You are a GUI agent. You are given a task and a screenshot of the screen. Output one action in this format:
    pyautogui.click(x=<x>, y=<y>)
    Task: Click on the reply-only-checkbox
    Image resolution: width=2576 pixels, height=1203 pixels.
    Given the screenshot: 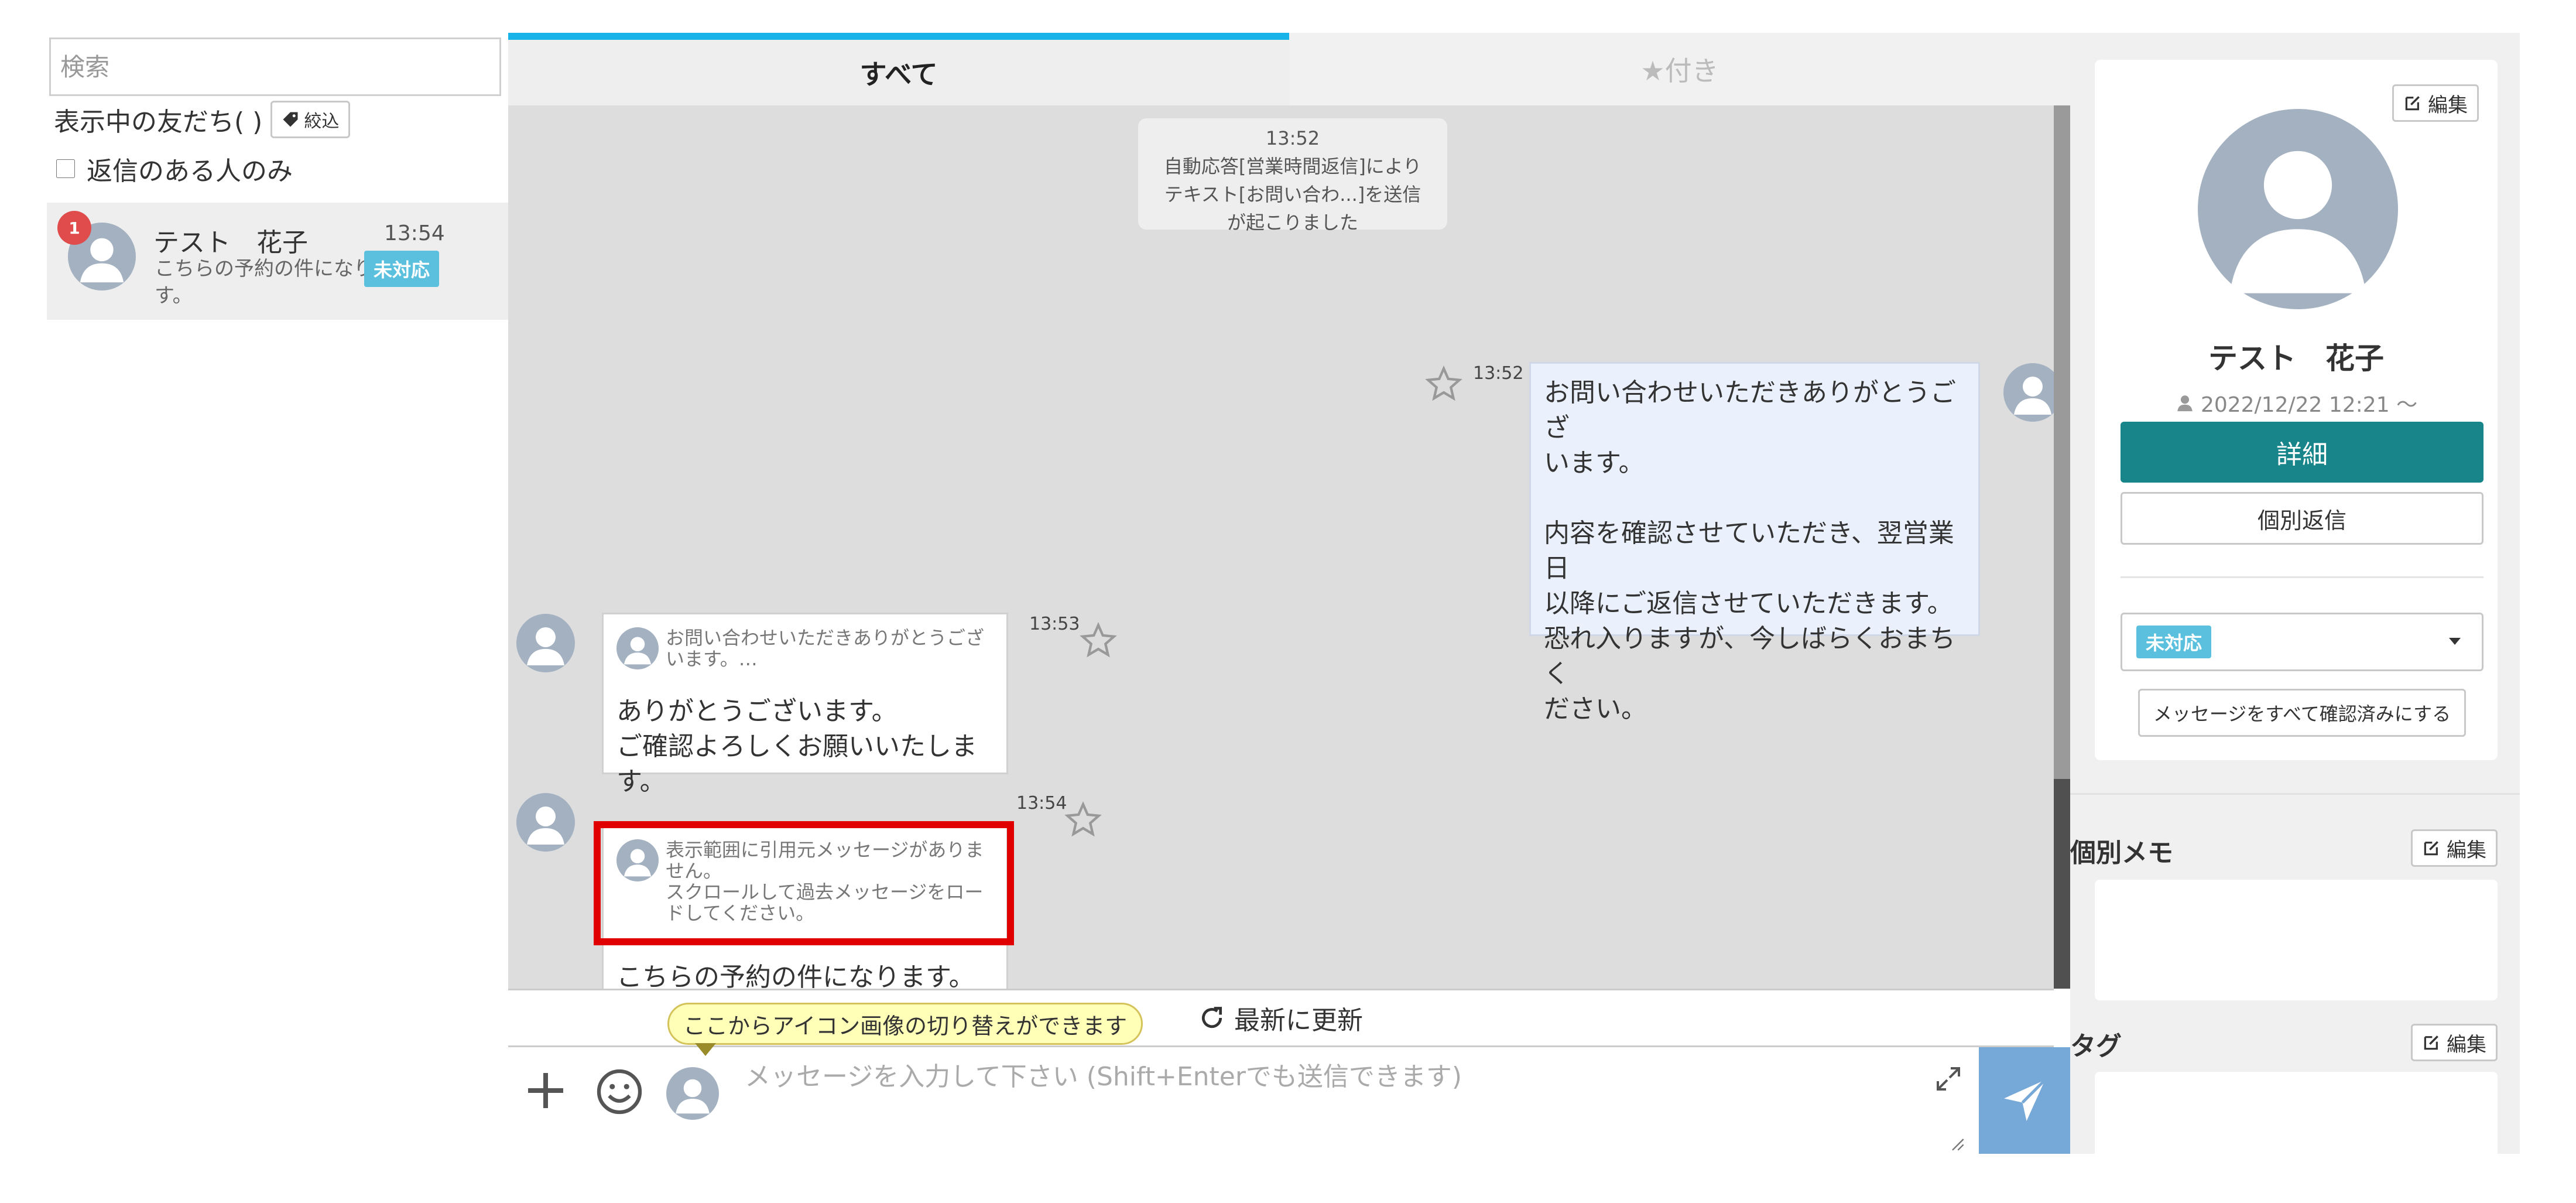 What is the action you would take?
    pyautogui.click(x=65, y=168)
    